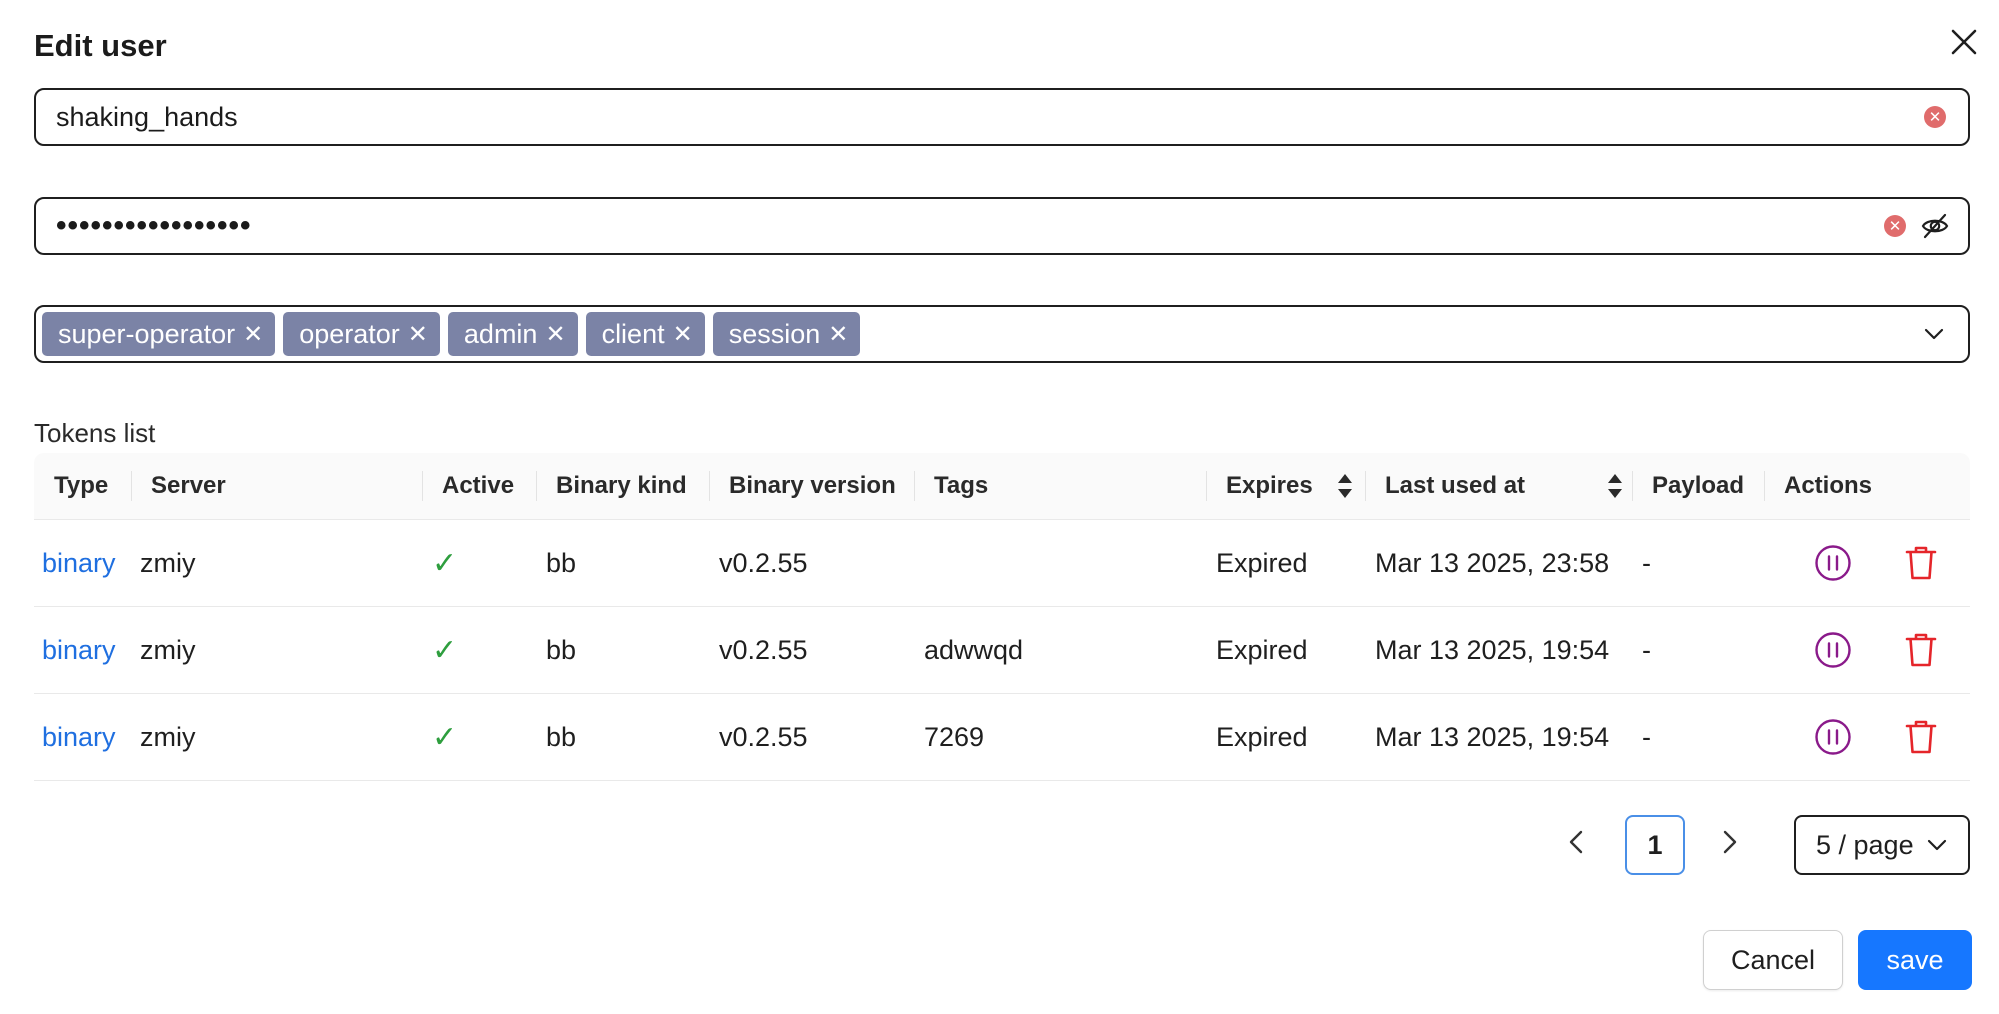  Describe the element at coordinates (500, 333) in the screenshot. I see `role-tag-label: admin` at that location.